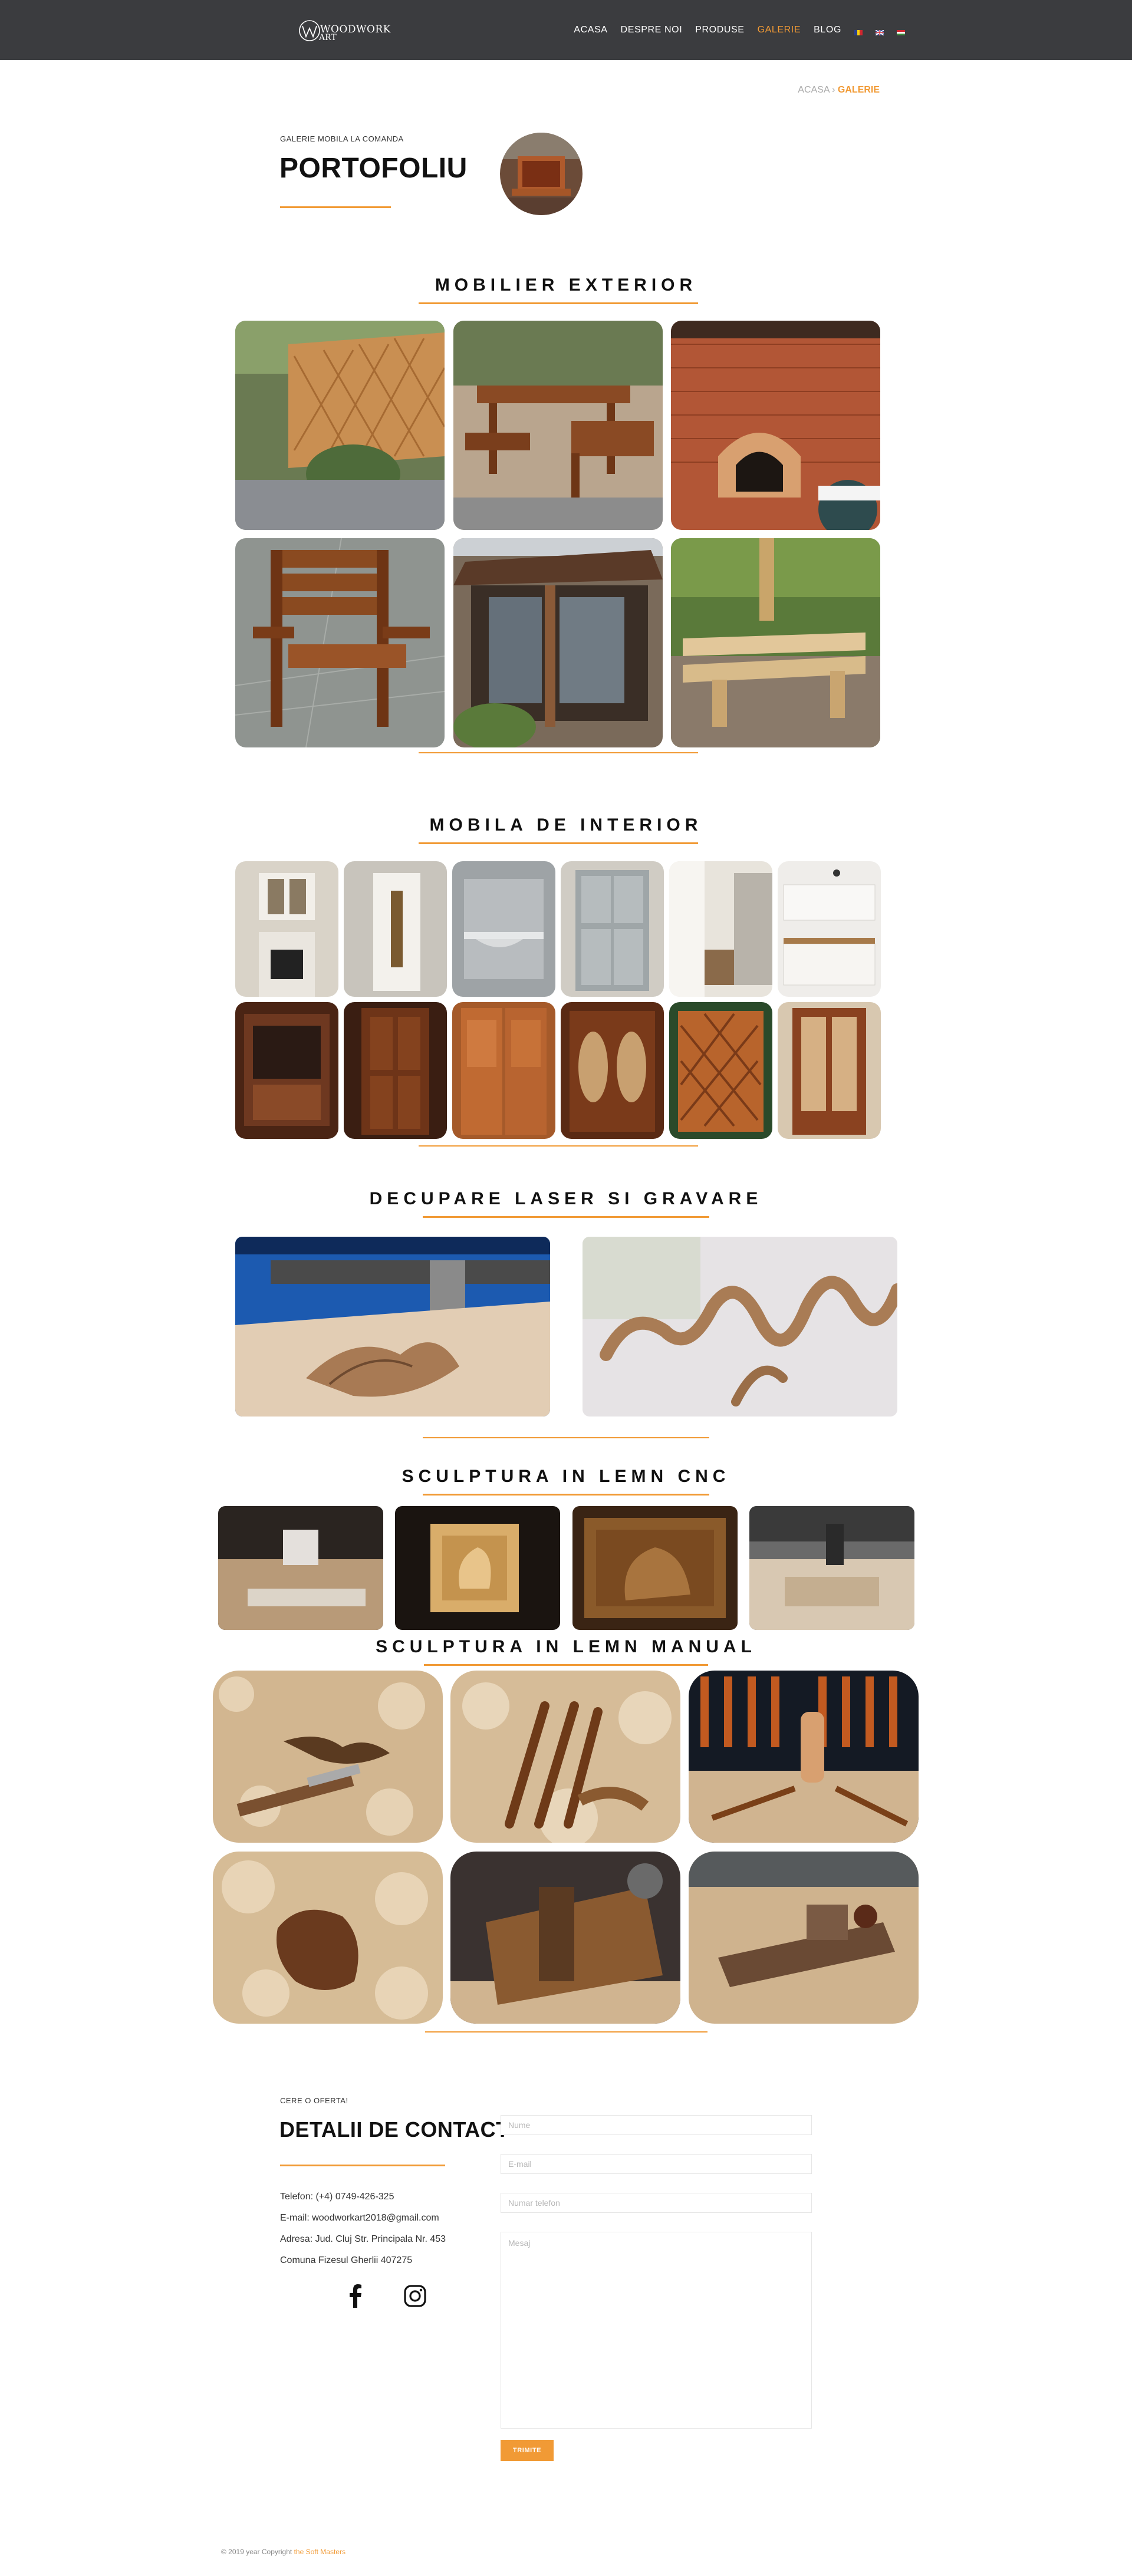 This screenshot has height=2576, width=1132. What do you see at coordinates (314, 2100) in the screenshot?
I see `contact-eyebrow: CERE O OFERTA!` at bounding box center [314, 2100].